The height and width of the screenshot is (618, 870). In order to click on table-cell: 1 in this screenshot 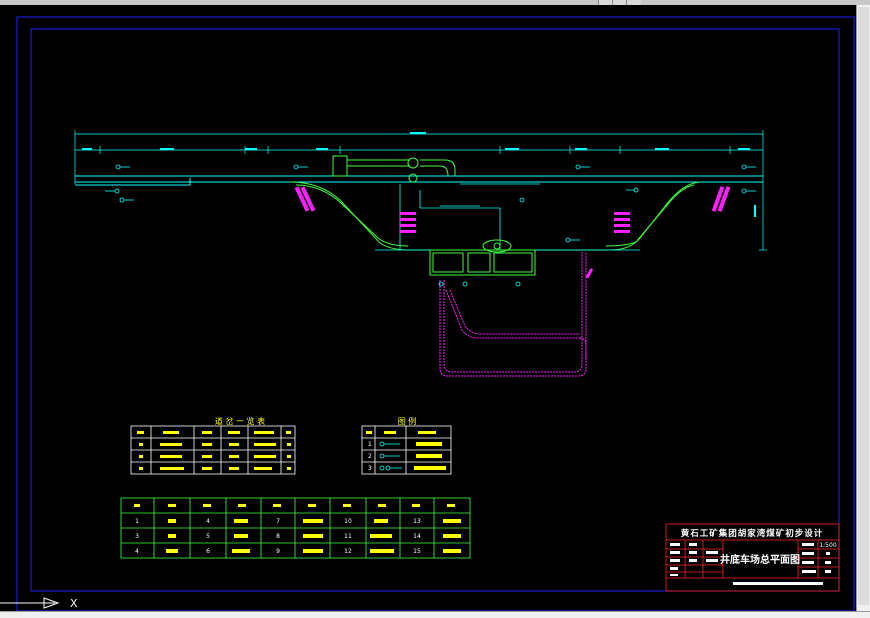, I will do `click(137, 521)`.